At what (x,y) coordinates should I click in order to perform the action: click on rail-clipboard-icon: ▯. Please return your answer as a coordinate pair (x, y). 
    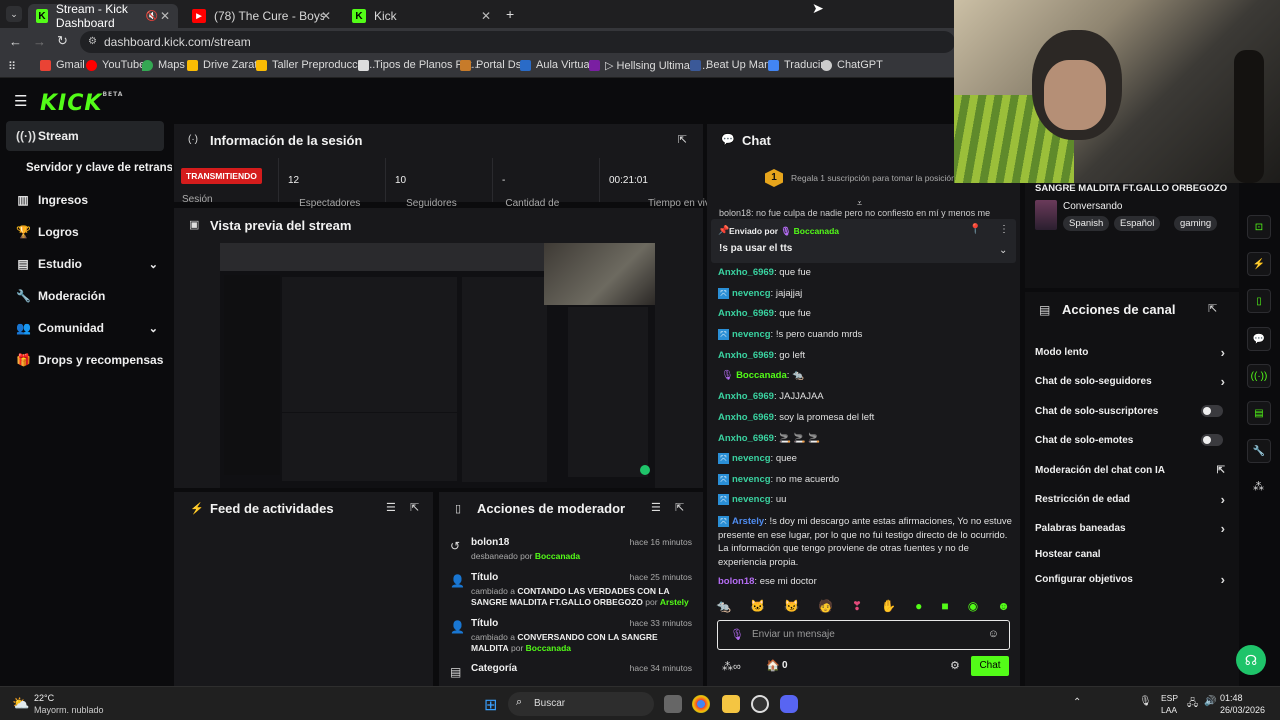
    Looking at the image, I should click on (1259, 301).